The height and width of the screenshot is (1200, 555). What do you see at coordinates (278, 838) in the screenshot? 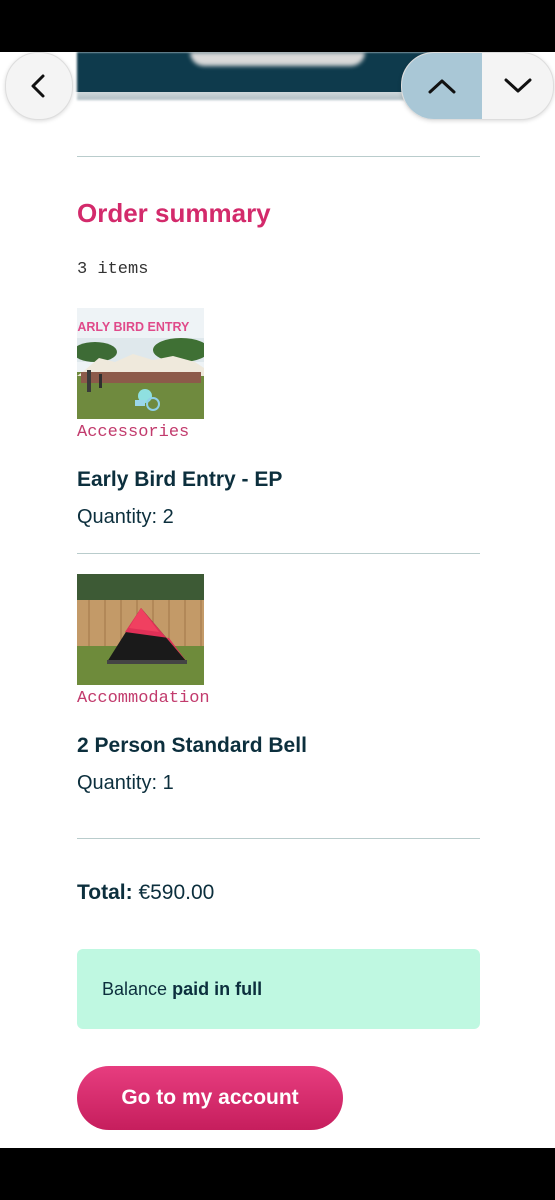
I see `divider-total` at bounding box center [278, 838].